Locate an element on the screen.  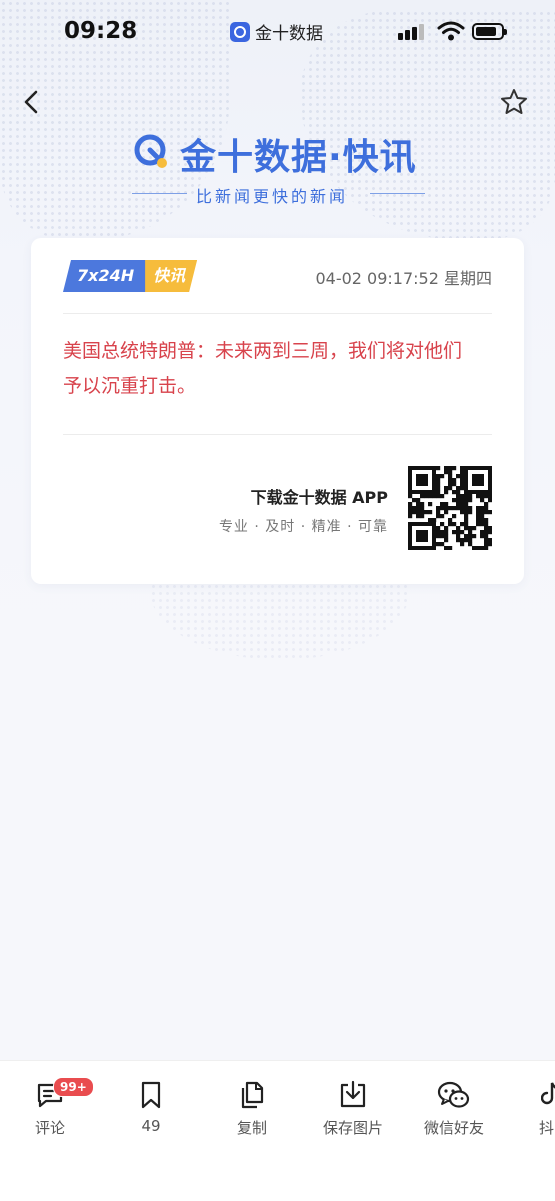
status-app-name: 金十数据 is located at coordinates (289, 34).